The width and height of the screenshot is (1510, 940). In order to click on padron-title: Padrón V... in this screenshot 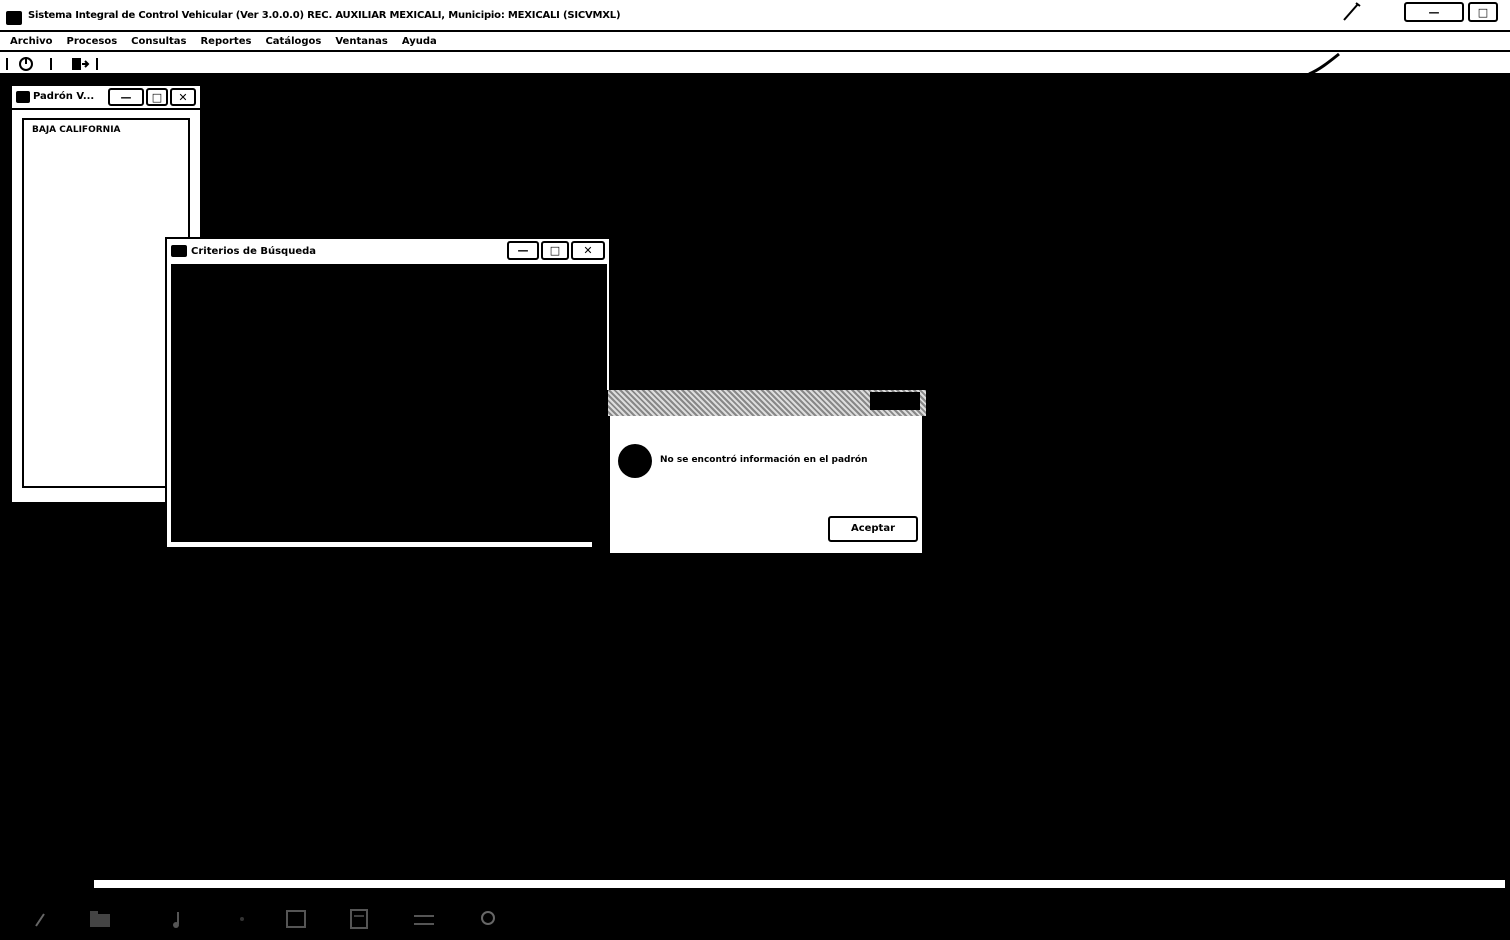, I will do `click(64, 96)`.